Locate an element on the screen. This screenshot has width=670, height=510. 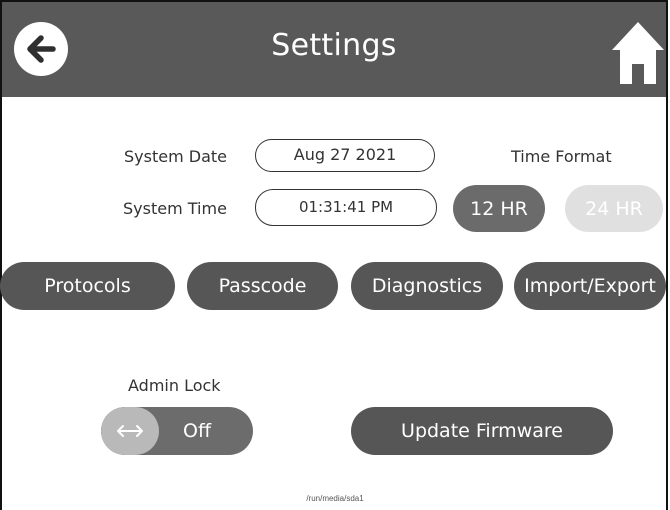
time-format-label: Time Format is located at coordinates (561, 156).